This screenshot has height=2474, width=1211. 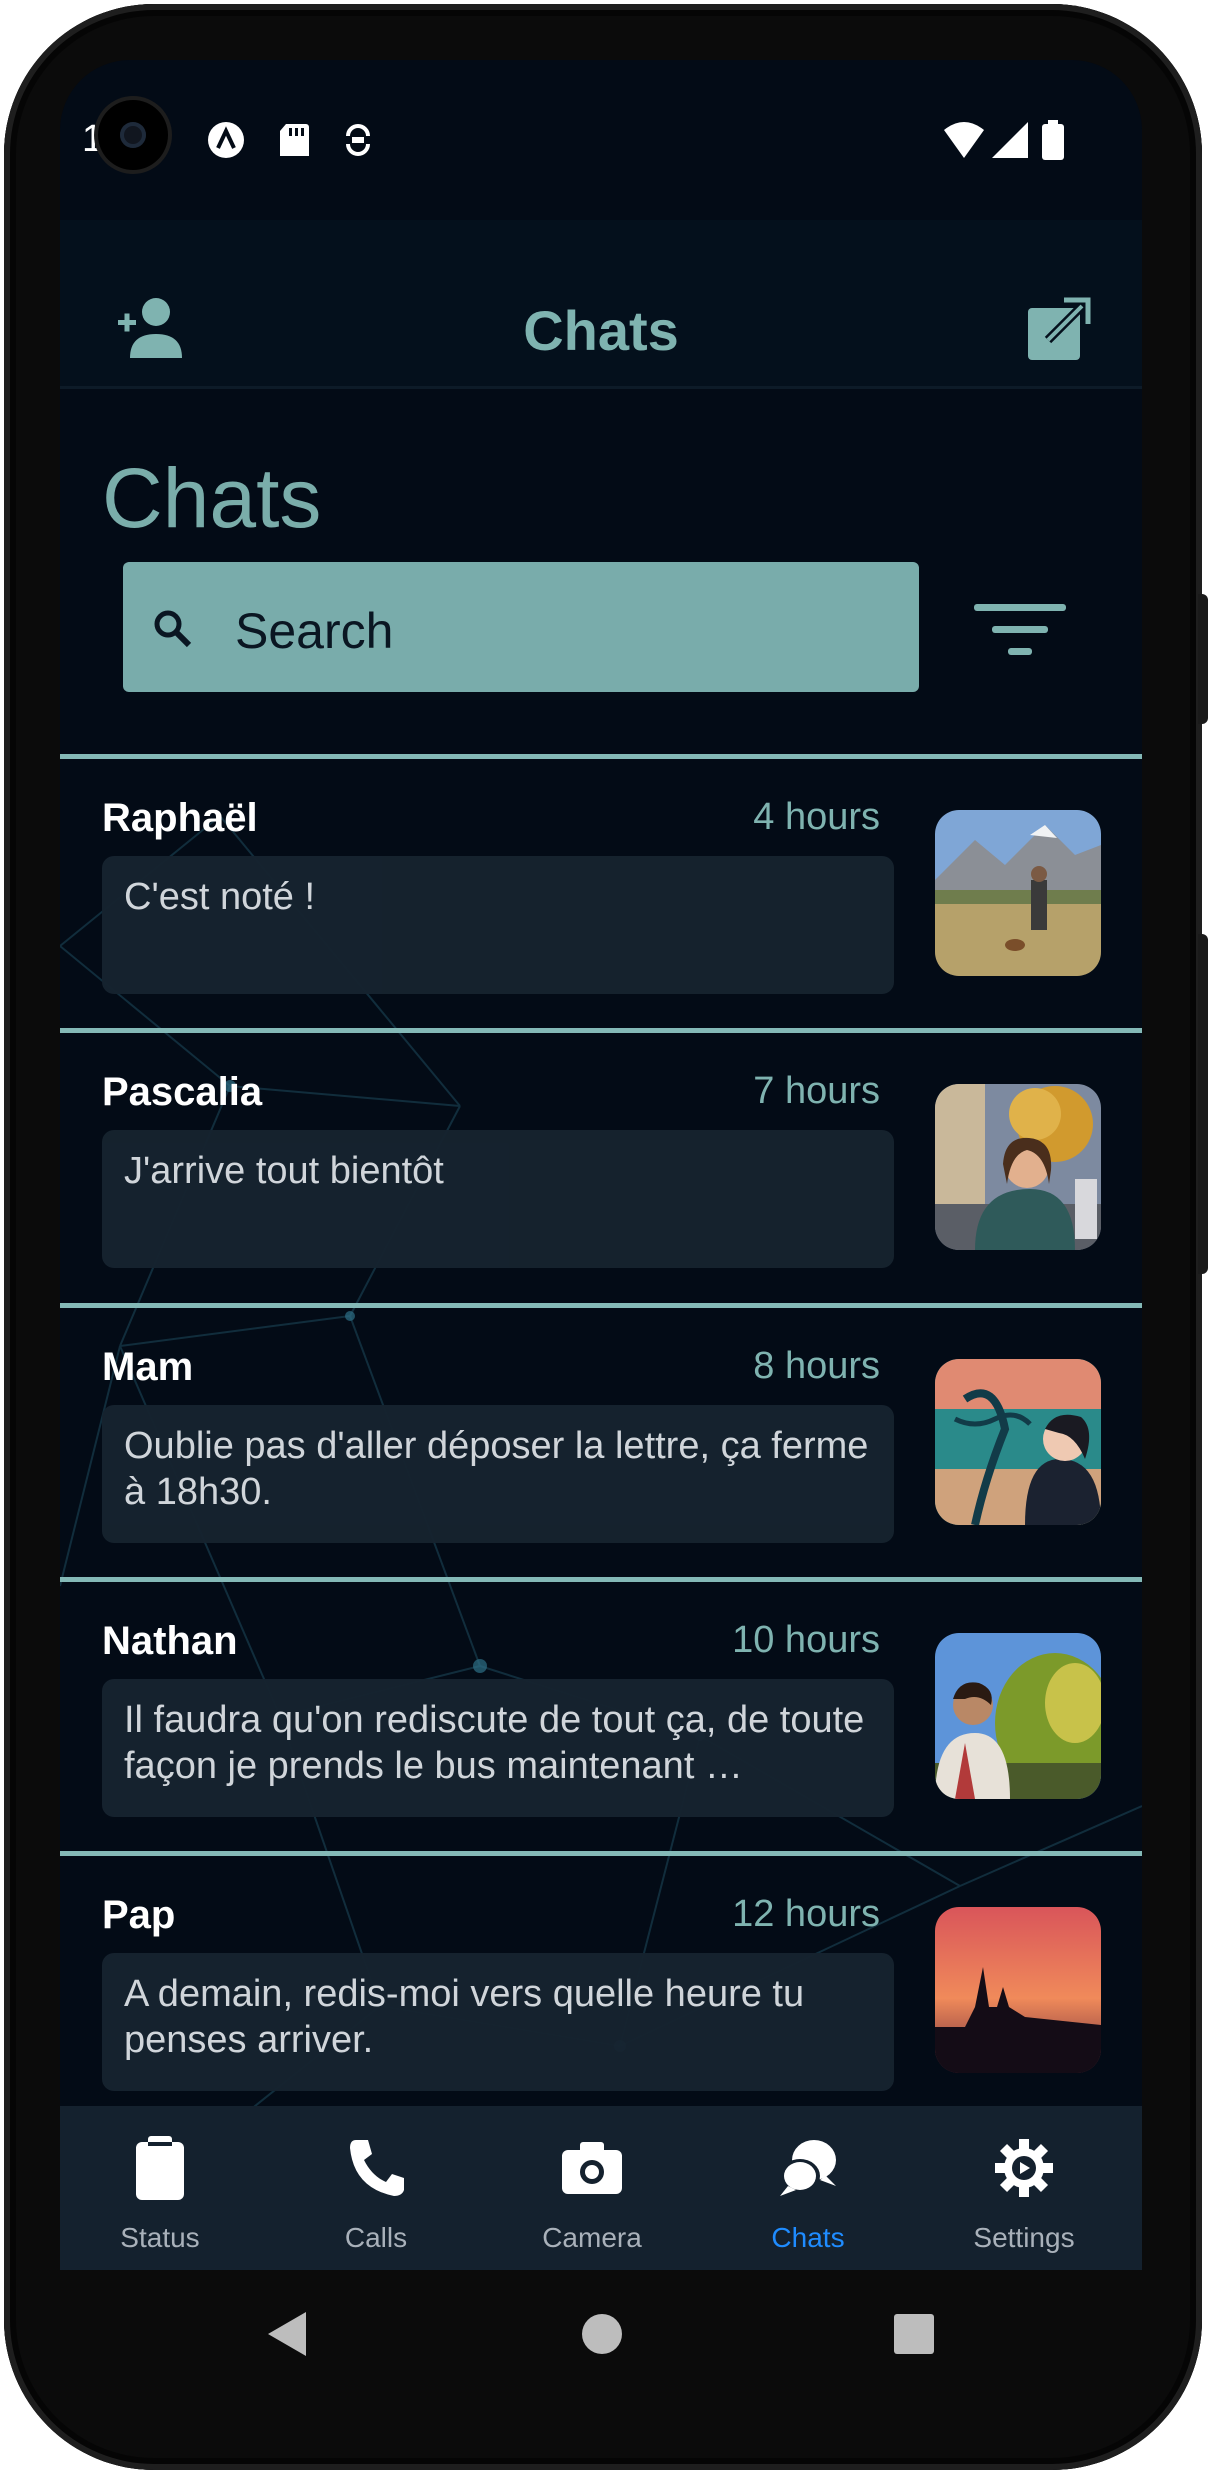 I want to click on nav-label: Status, so click(x=160, y=2237).